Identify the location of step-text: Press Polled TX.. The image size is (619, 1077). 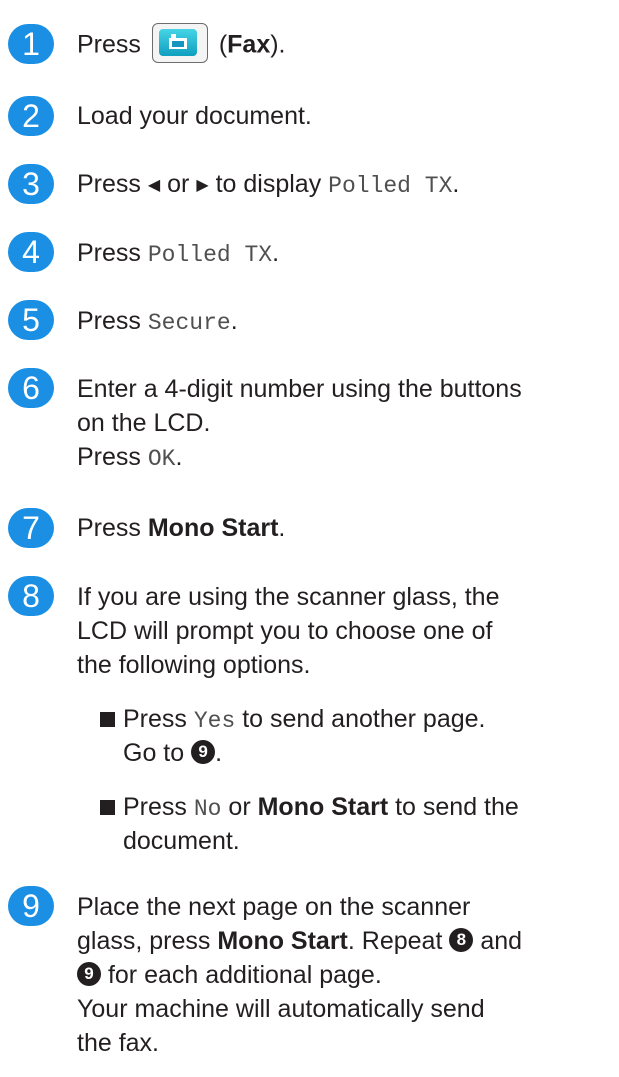
(178, 253).